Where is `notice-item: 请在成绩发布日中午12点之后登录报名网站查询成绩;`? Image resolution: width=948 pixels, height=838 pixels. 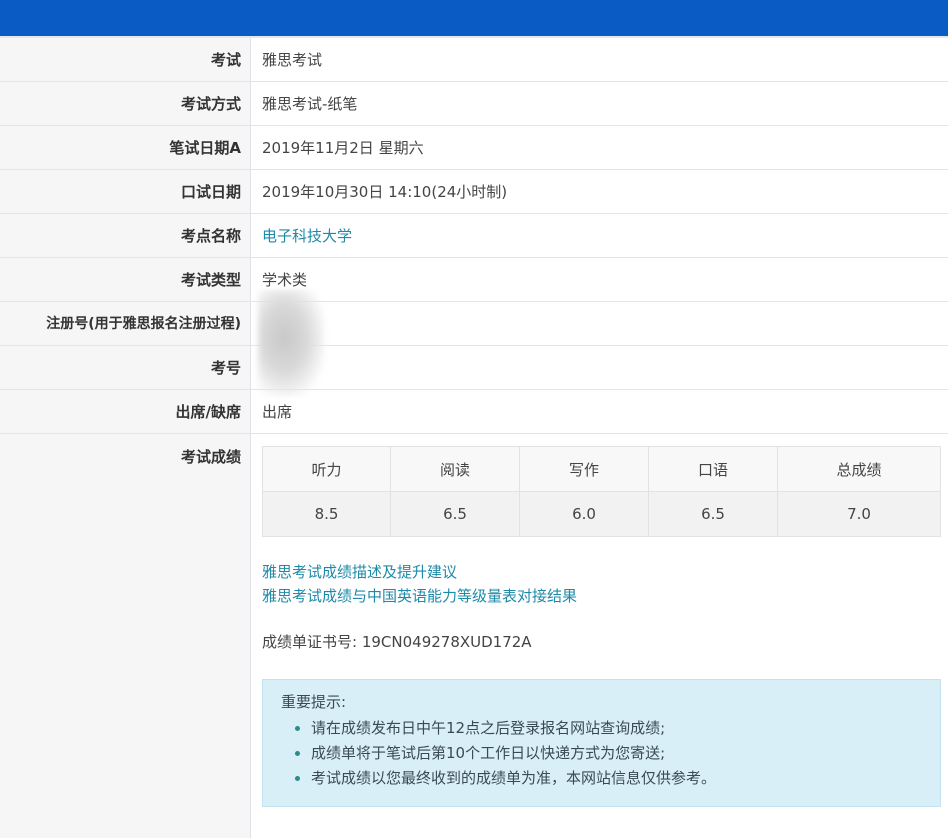 notice-item: 请在成绩发布日中午12点之后登录报名网站查询成绩; is located at coordinates (616, 728).